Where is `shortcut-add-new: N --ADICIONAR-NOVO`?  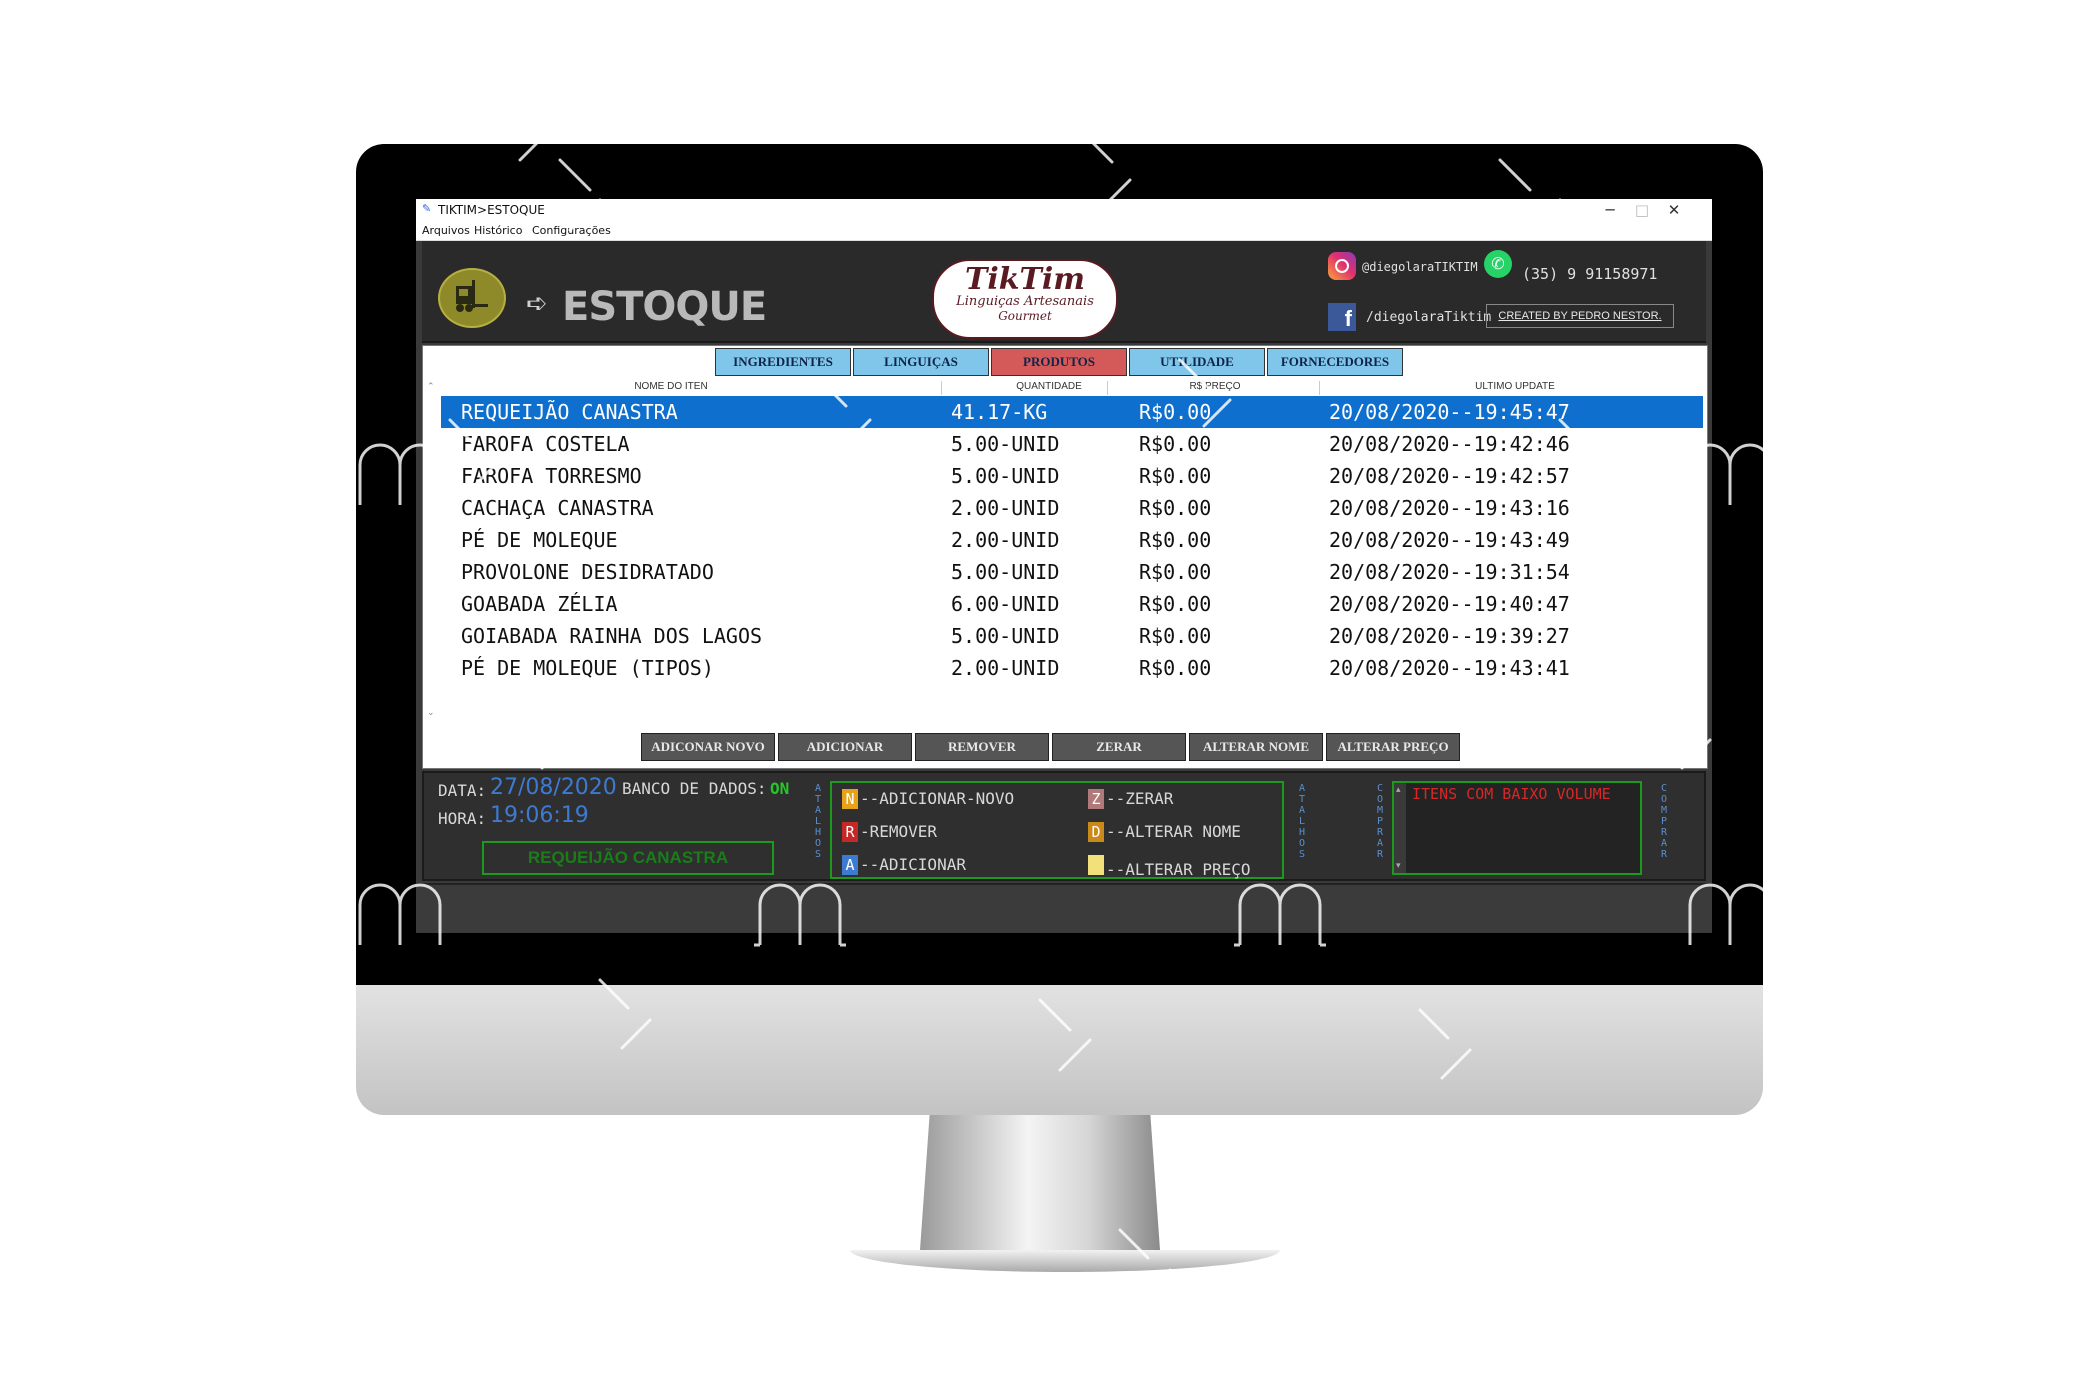
shortcut-add-new: N --ADICIONAR-NOVO is located at coordinates (928, 799).